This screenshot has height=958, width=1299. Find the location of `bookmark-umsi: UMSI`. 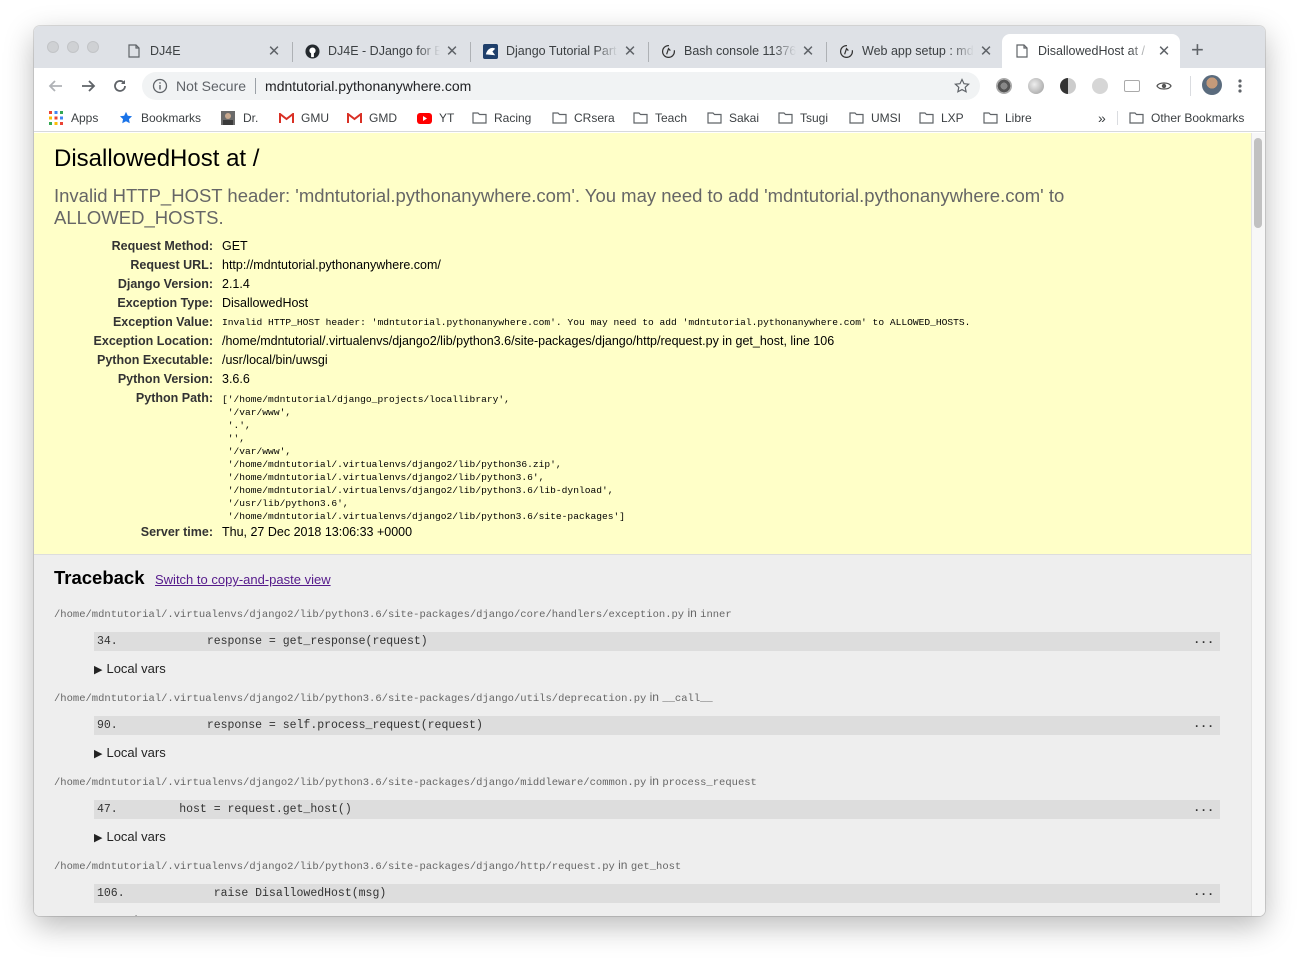

bookmark-umsi: UMSI is located at coordinates (874, 118).